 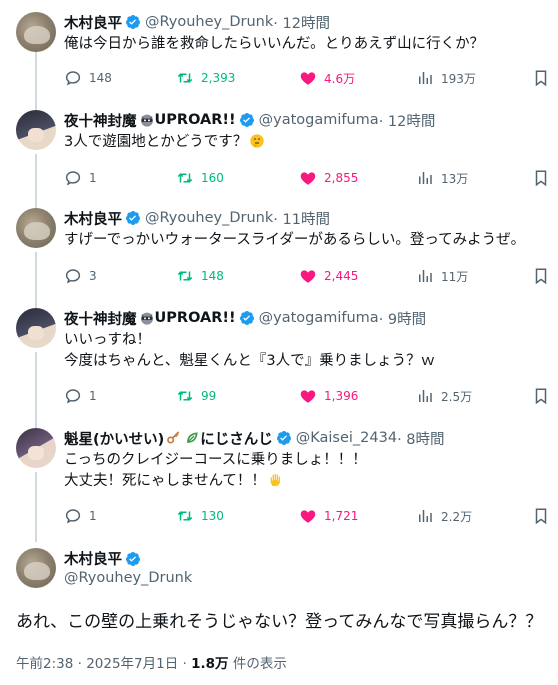 I want to click on action-bar: 148 2,393 4.6万 193万, so click(x=307, y=78).